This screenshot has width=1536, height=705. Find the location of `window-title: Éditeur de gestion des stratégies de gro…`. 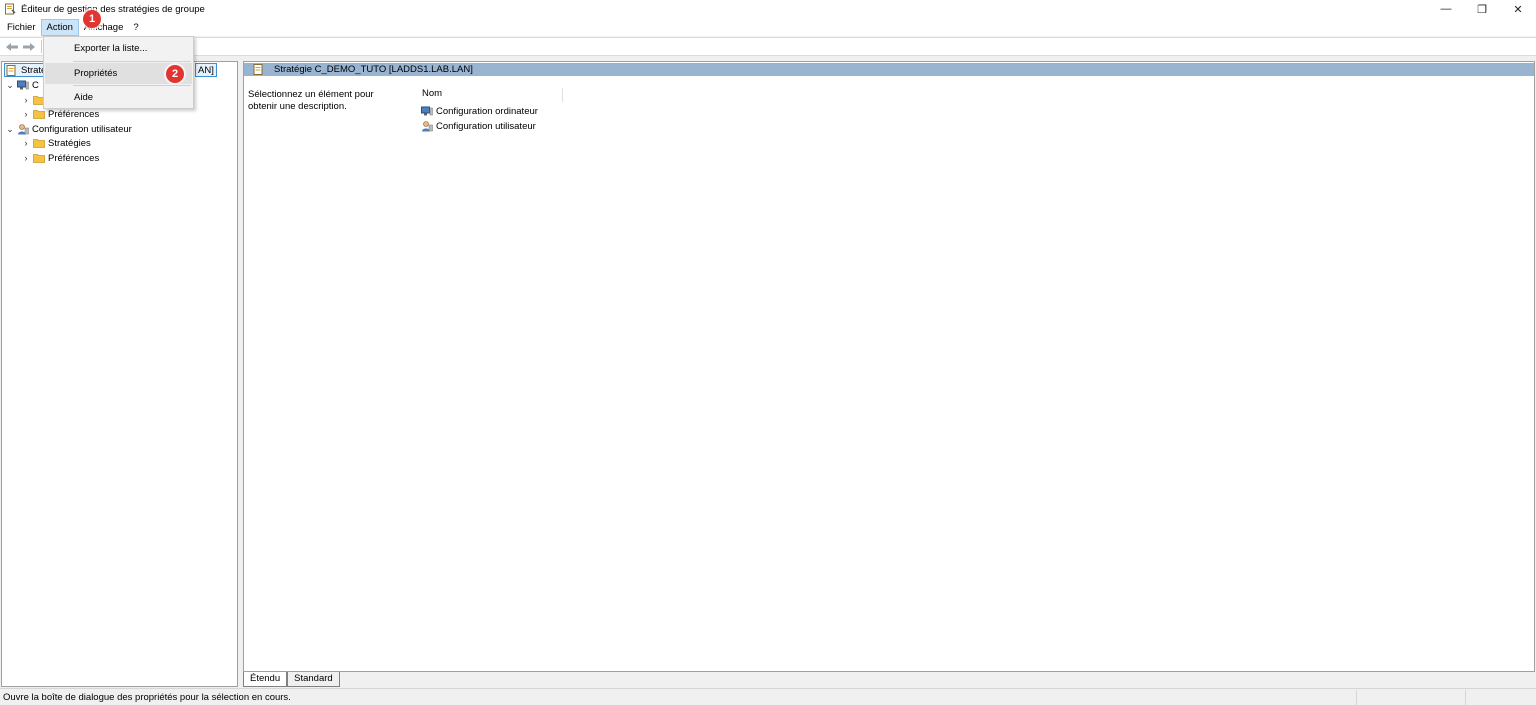

window-title: Éditeur de gestion des stratégies de gro… is located at coordinates (113, 9).